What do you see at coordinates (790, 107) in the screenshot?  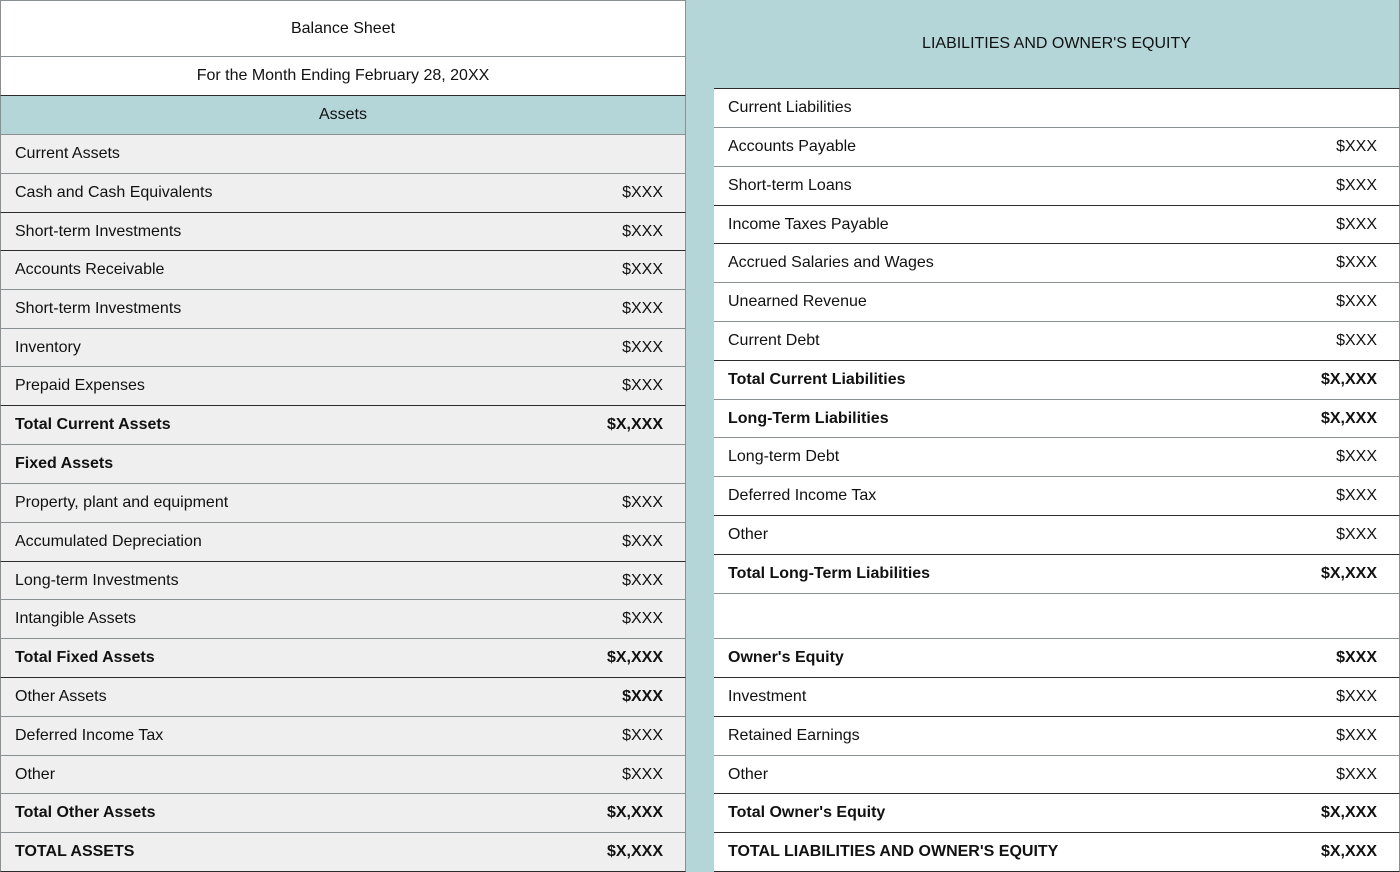 I see `row-label: Current Liabilities` at bounding box center [790, 107].